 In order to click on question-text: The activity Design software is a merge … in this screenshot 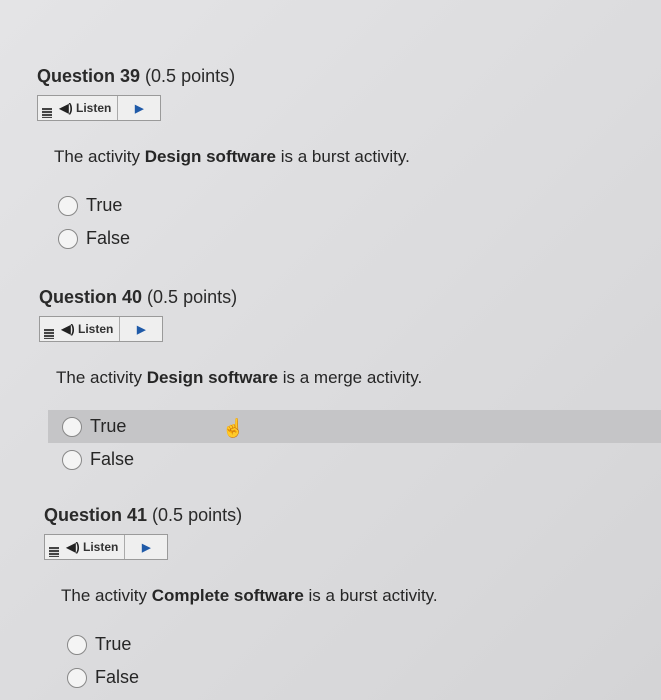, I will do `click(239, 377)`.